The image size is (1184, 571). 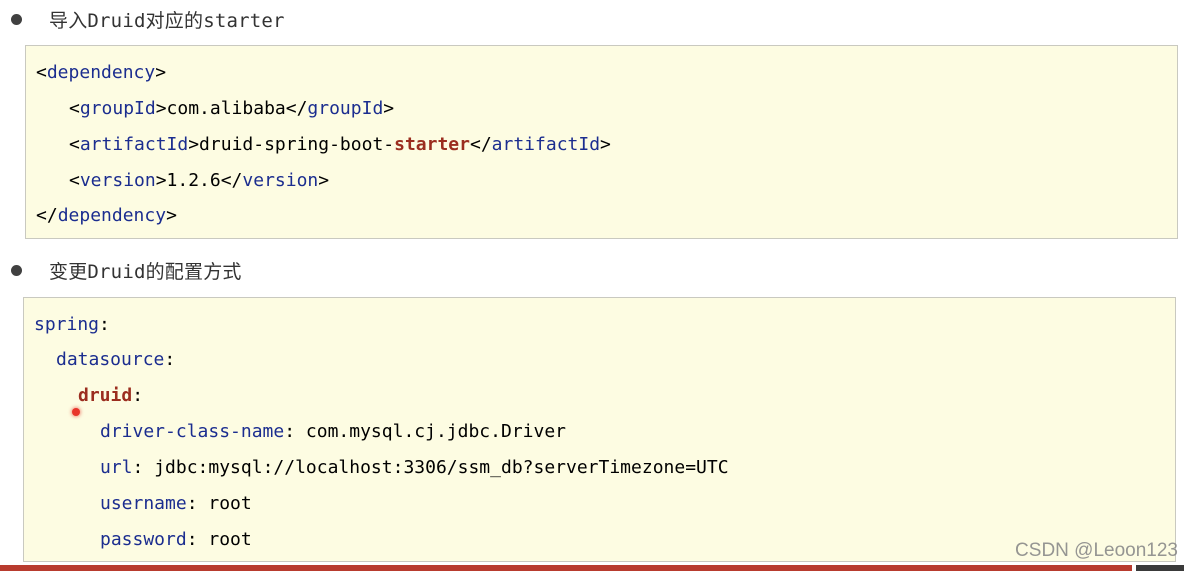 I want to click on code-line: <version>1.2.6</version>, so click(x=199, y=180).